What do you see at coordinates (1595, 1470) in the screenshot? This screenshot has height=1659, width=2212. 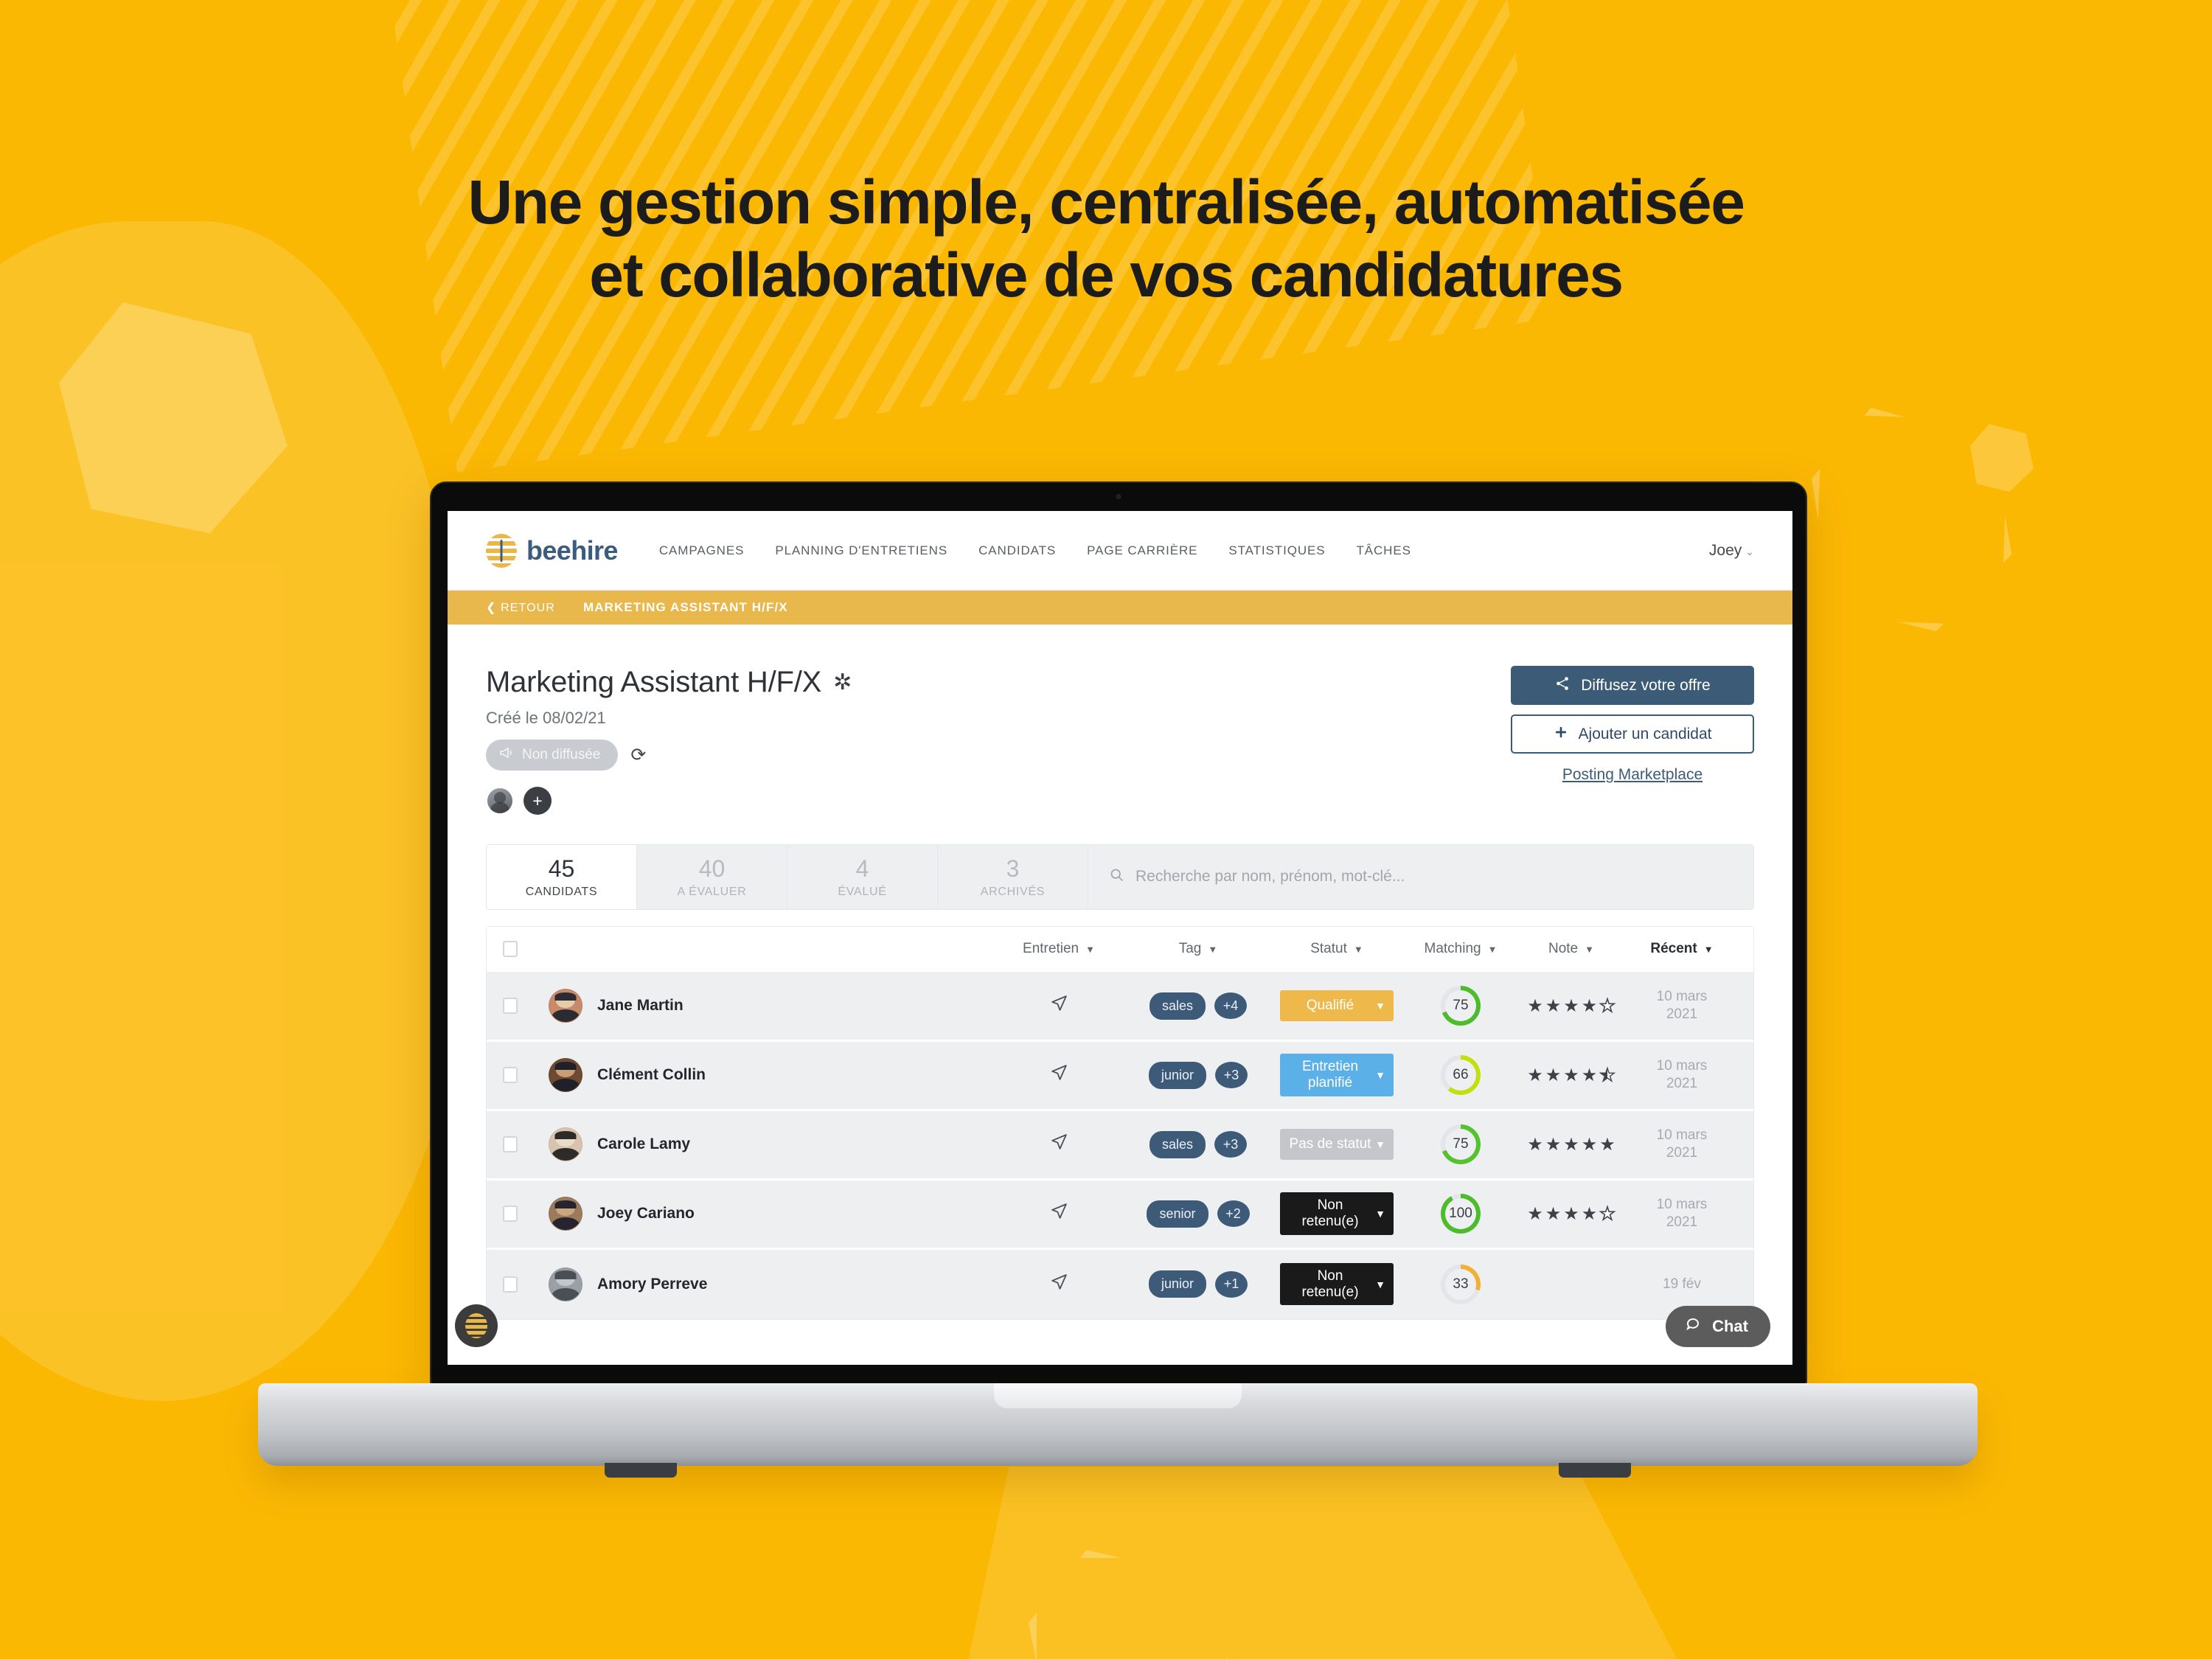 I see `laptop-foot-right` at bounding box center [1595, 1470].